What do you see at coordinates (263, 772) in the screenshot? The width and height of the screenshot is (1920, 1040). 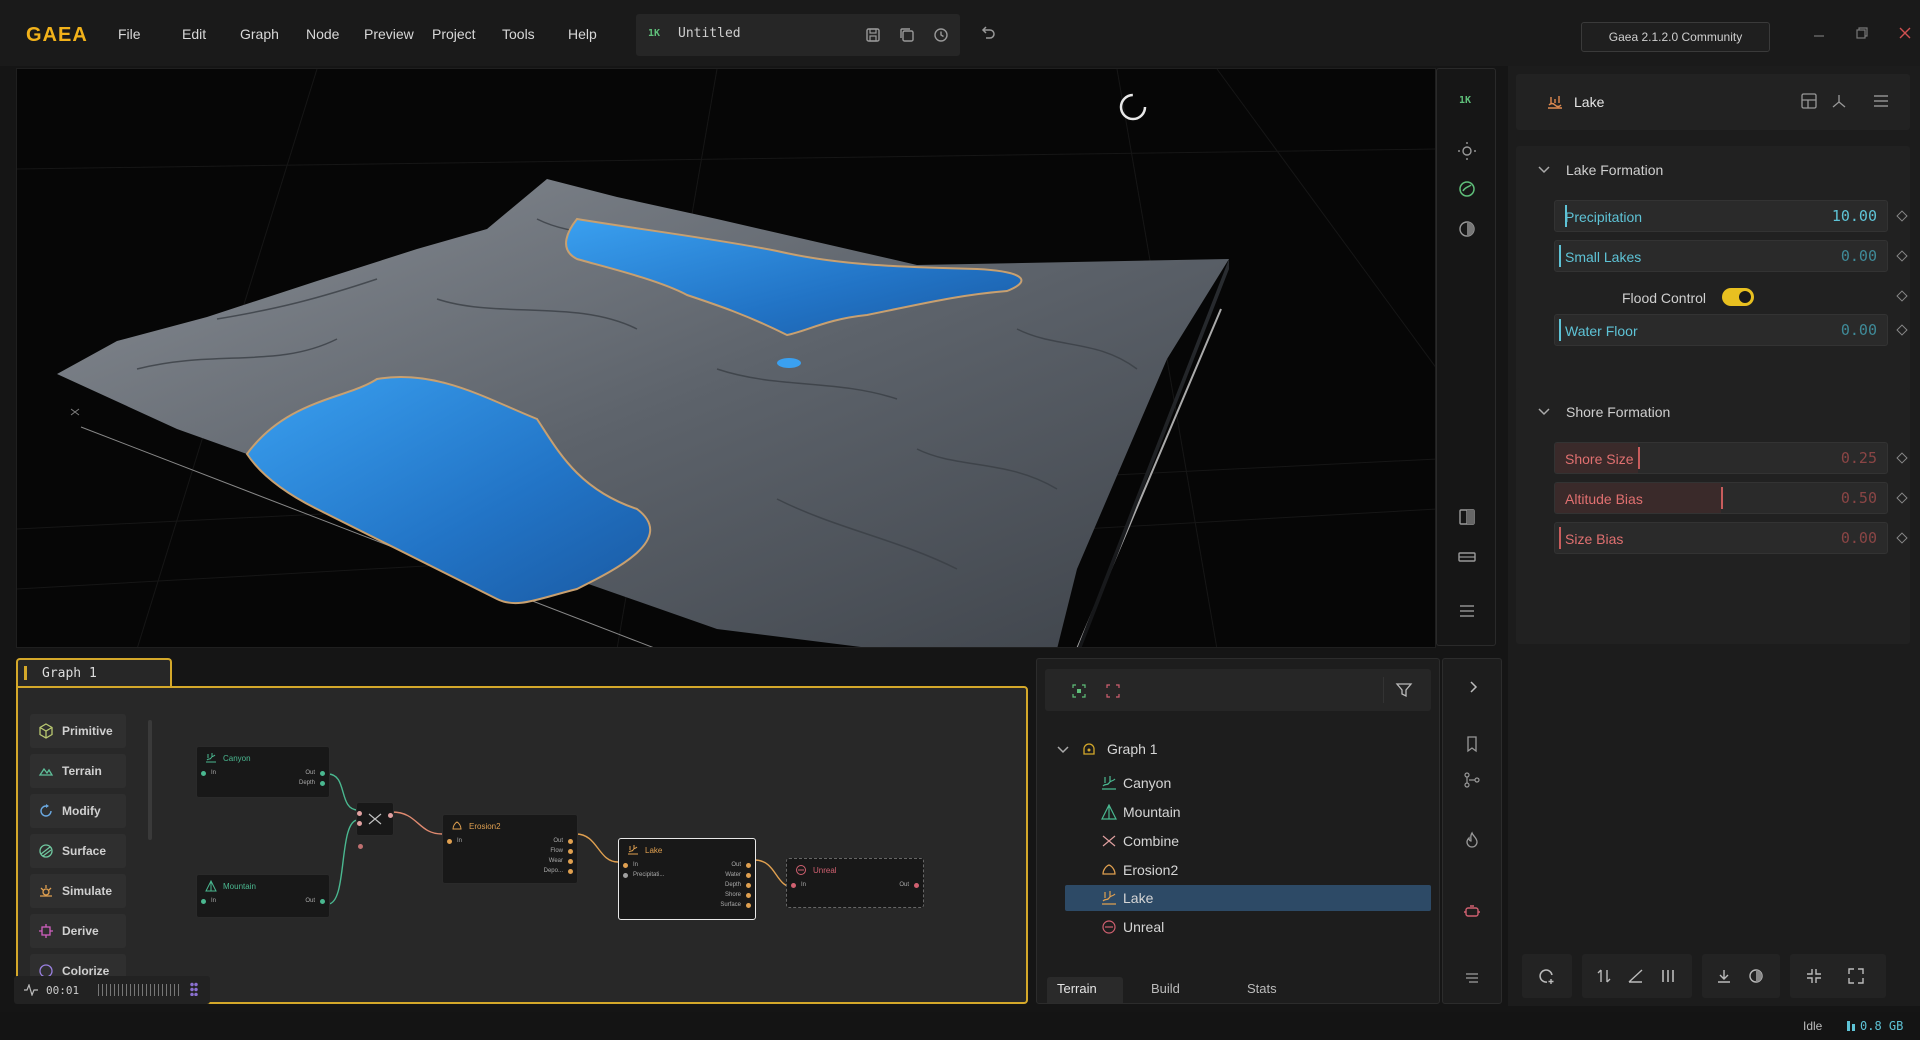 I see `node-canyon: Canyon In Out Depth` at bounding box center [263, 772].